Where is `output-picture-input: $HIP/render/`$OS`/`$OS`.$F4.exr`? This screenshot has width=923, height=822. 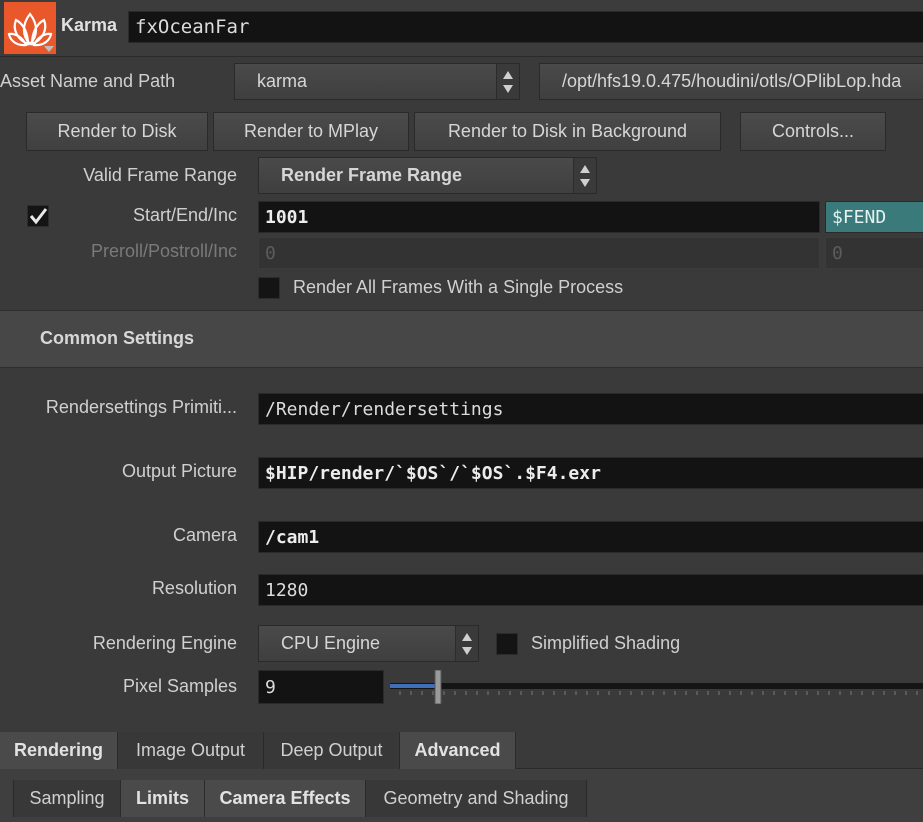 output-picture-input: $HIP/render/`$OS`/`$OS`.$F4.exr is located at coordinates (590, 473).